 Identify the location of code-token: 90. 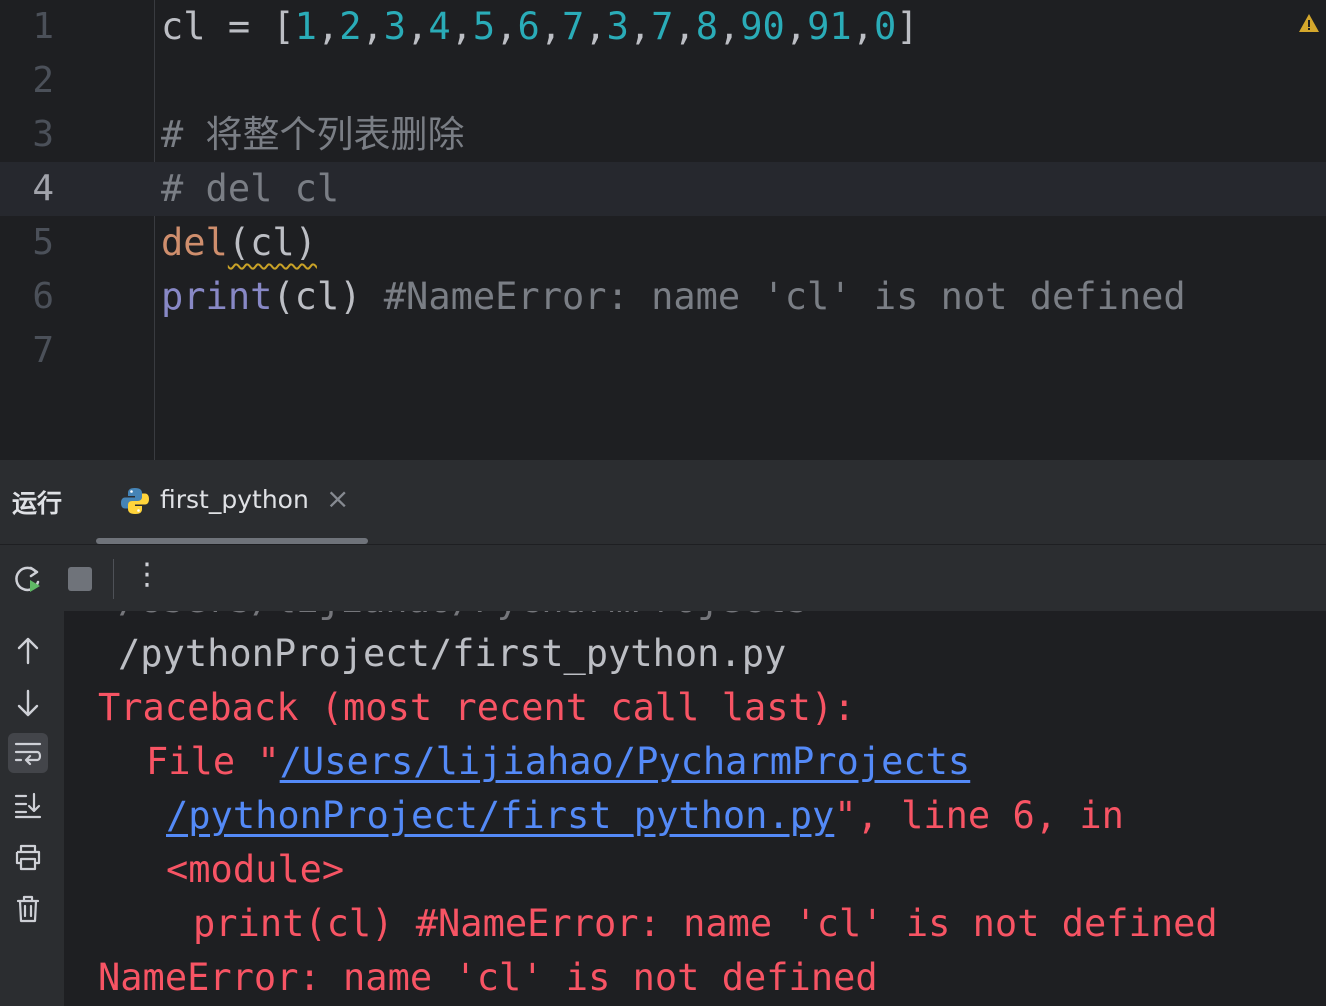
(762, 26).